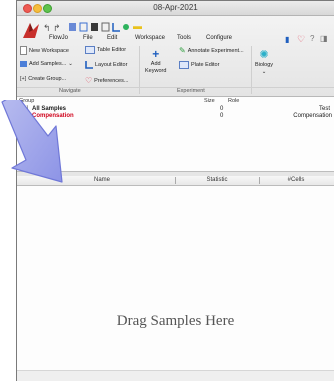 This screenshot has width=334, height=381. What do you see at coordinates (199, 65) in the screenshot?
I see `plate-editor-button: Plate Editor` at bounding box center [199, 65].